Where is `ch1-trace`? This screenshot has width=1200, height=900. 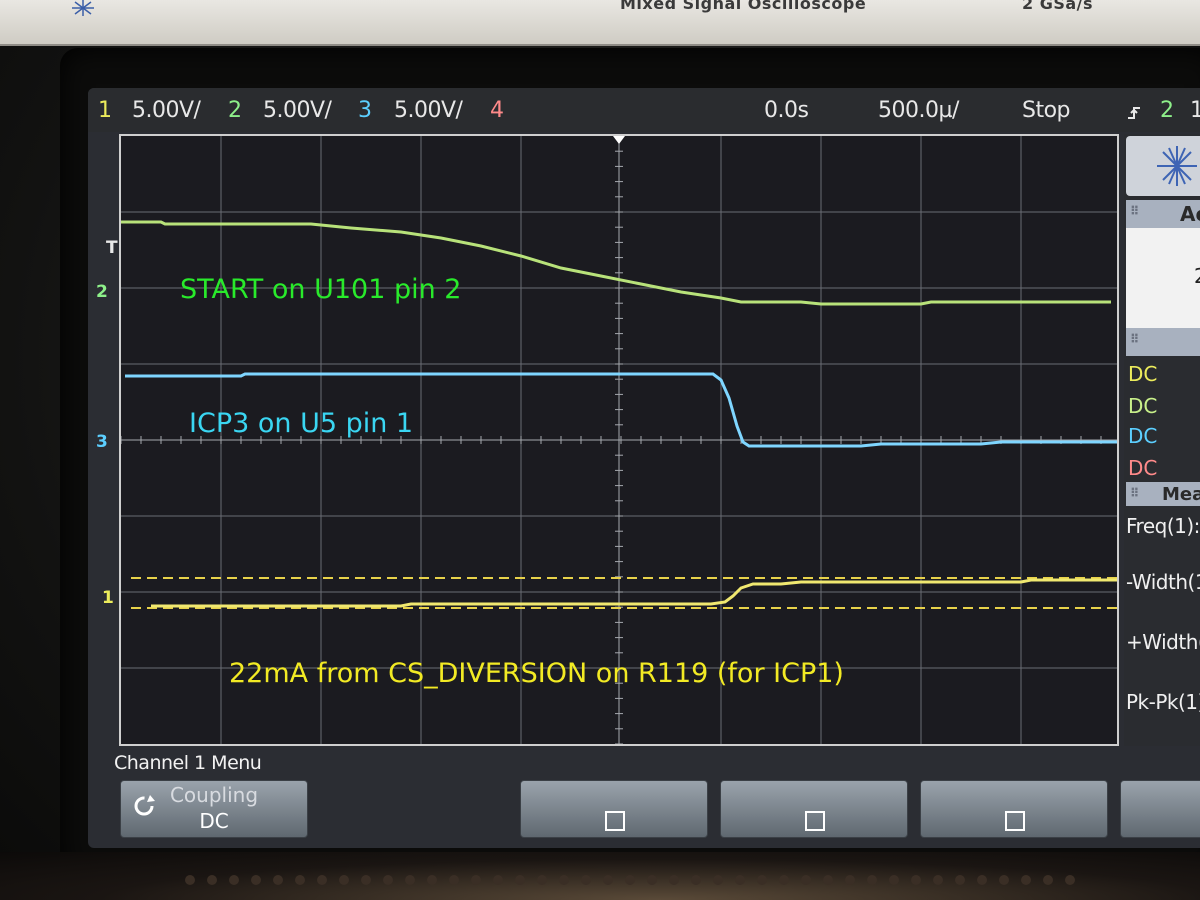
ch1-trace is located at coordinates (634, 593).